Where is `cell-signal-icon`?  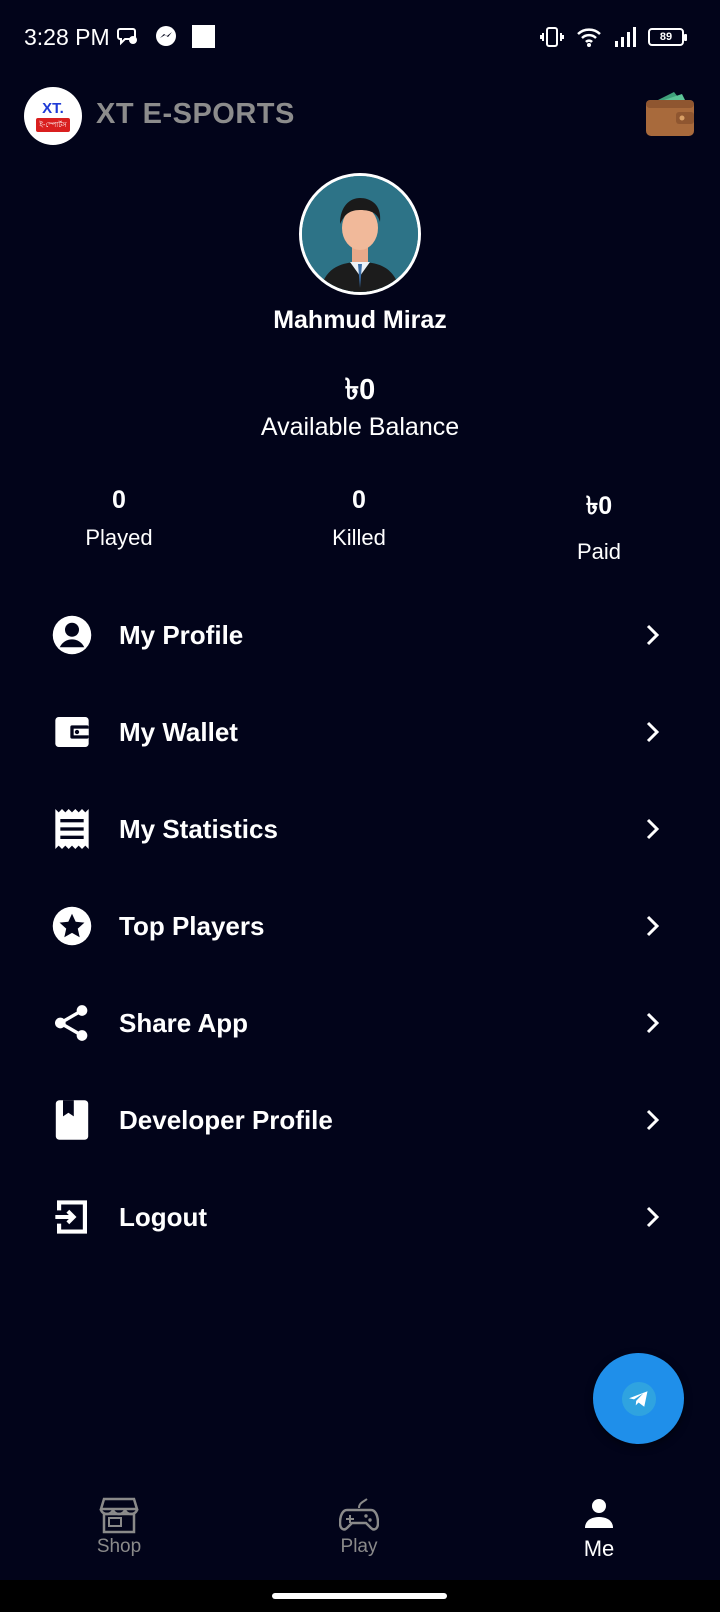
cell-signal-icon is located at coordinates (625, 37).